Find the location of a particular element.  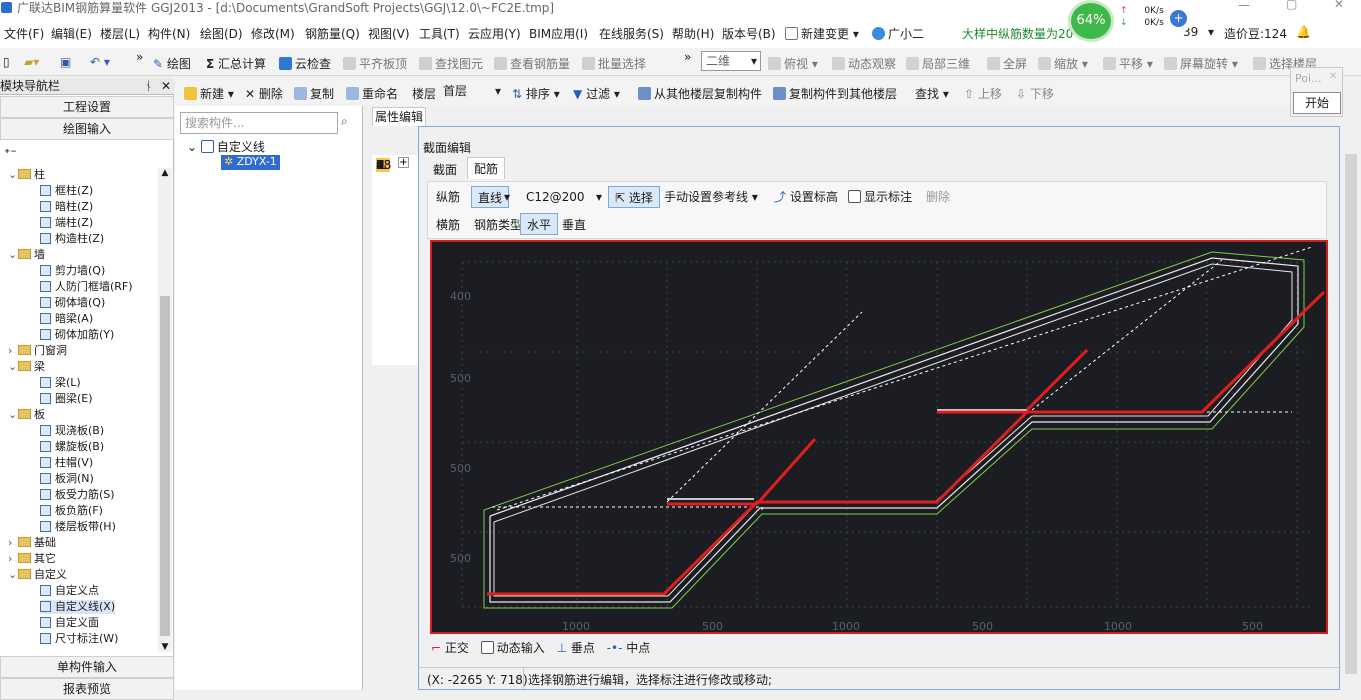

horizontal-button: 水平 is located at coordinates (539, 224).